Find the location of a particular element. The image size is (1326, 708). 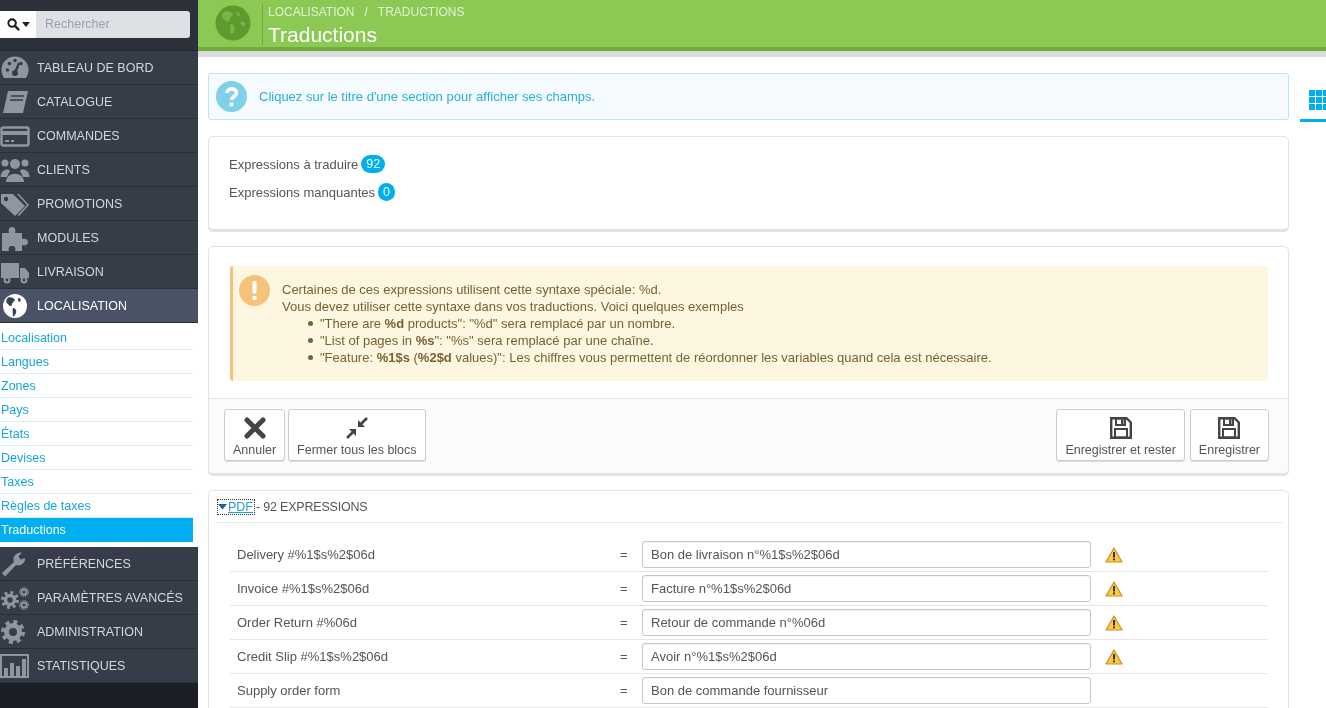

sidebar-menu-item: PRÉFÉRENCES is located at coordinates (99, 564).